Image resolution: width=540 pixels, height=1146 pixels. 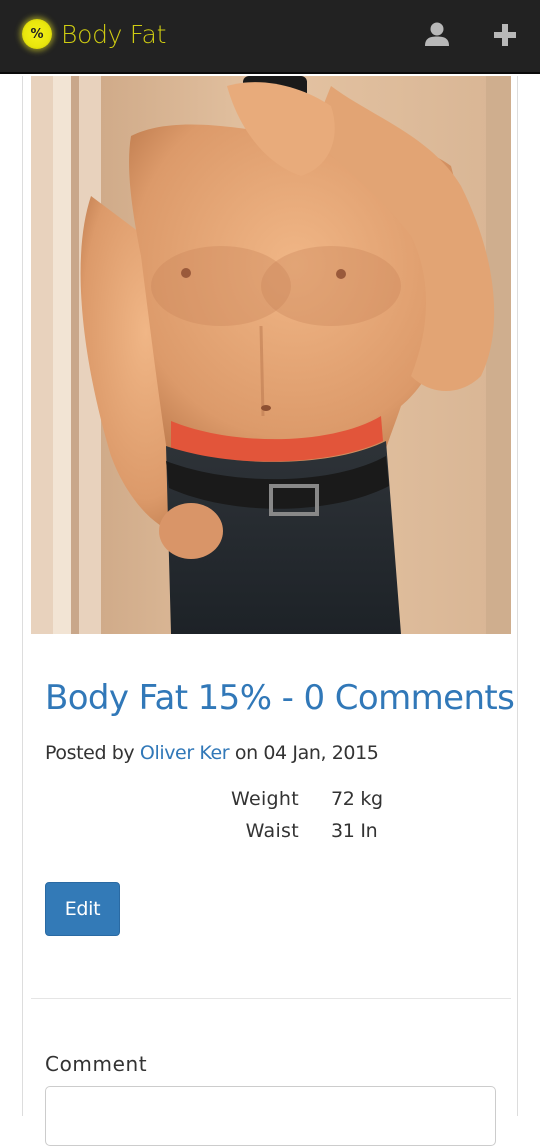 What do you see at coordinates (114, 34) in the screenshot?
I see `brand-name: Body Fat` at bounding box center [114, 34].